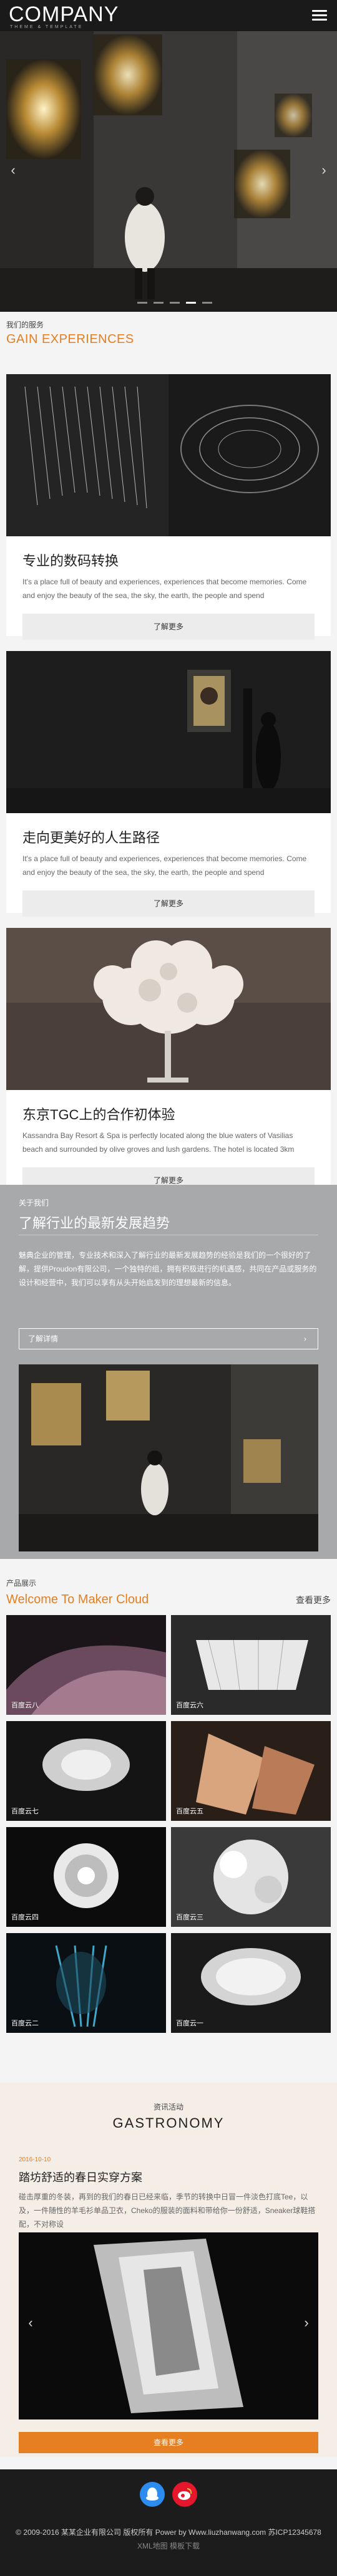 This screenshot has width=337, height=2576. I want to click on section-title: GAIN EXPERIENCES, so click(70, 339).